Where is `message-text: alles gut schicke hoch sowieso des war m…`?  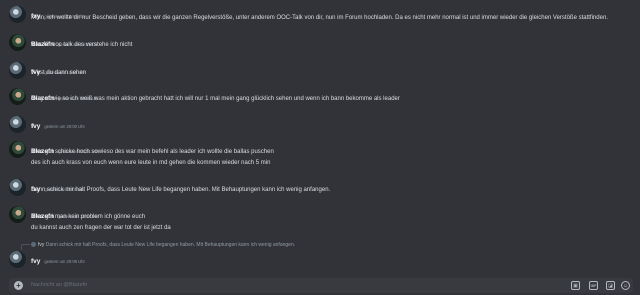 message-text: alles gut schicke hoch sowieso des war m… is located at coordinates (152, 152).